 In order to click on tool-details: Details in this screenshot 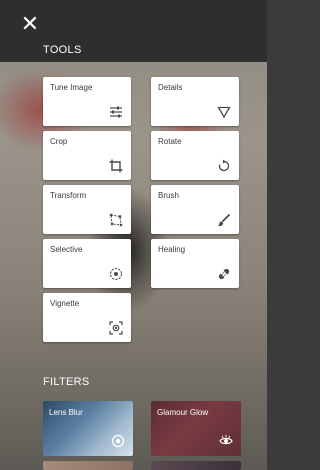, I will do `click(195, 101)`.